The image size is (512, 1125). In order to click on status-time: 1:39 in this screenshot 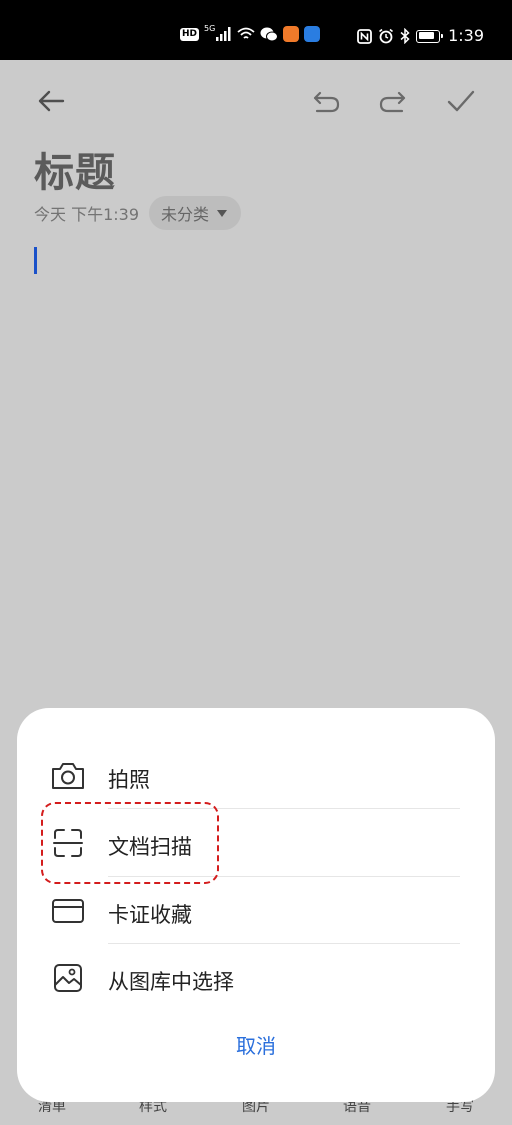, I will do `click(466, 35)`.